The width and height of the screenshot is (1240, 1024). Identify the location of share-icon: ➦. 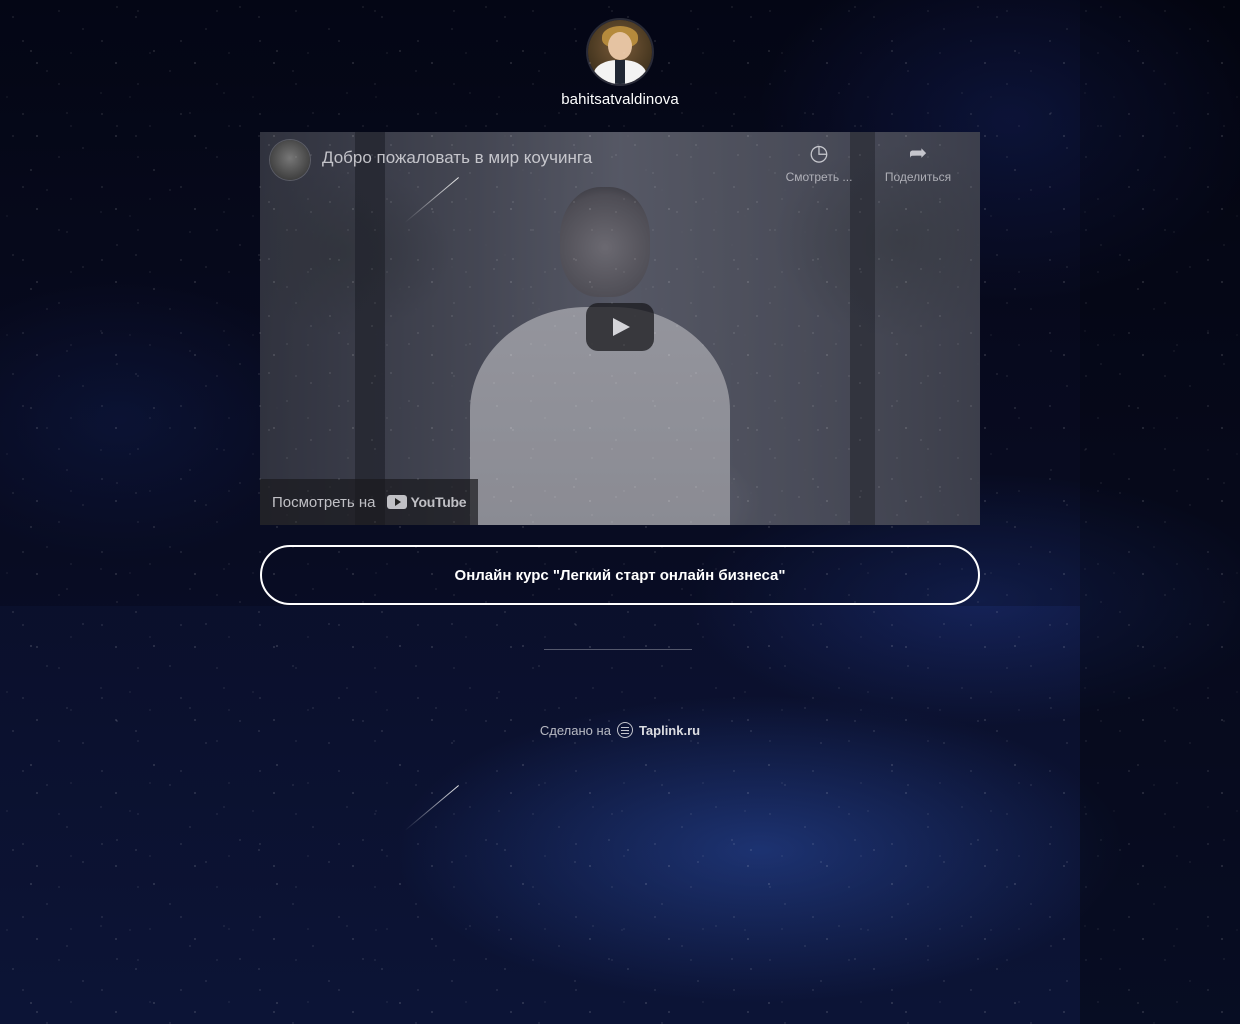
(918, 152).